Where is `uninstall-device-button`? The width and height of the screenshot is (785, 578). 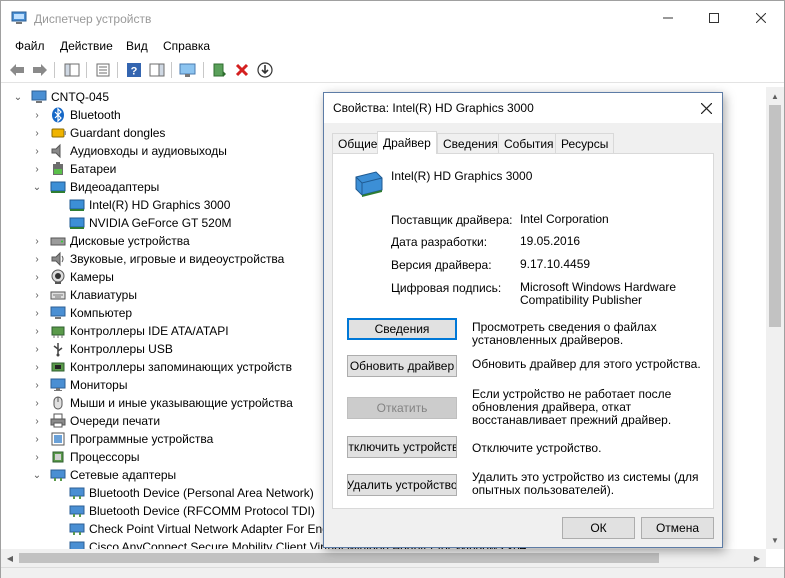 uninstall-device-button is located at coordinates (242, 70).